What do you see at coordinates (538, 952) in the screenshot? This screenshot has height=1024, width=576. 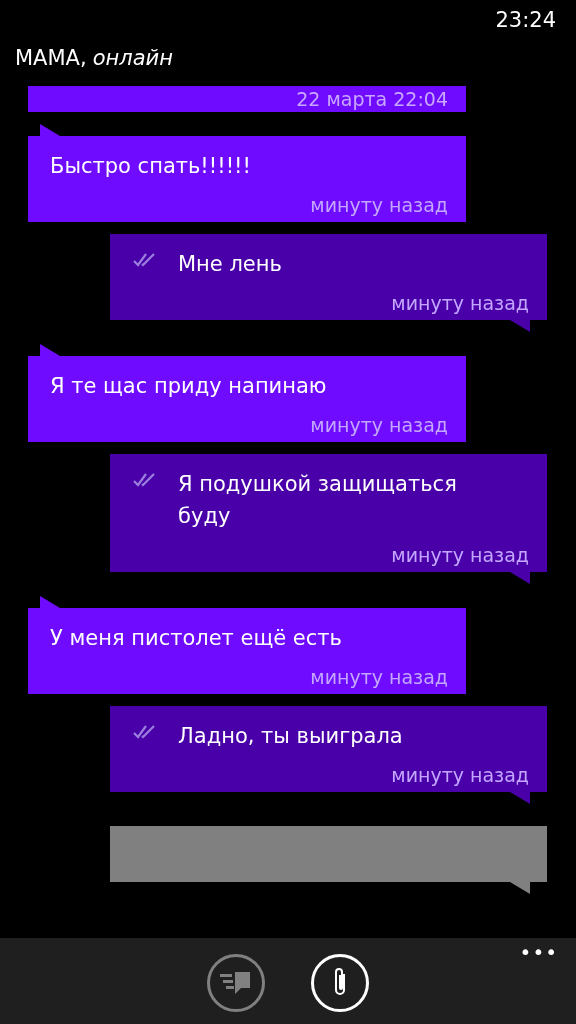 I see `more-button: •••` at bounding box center [538, 952].